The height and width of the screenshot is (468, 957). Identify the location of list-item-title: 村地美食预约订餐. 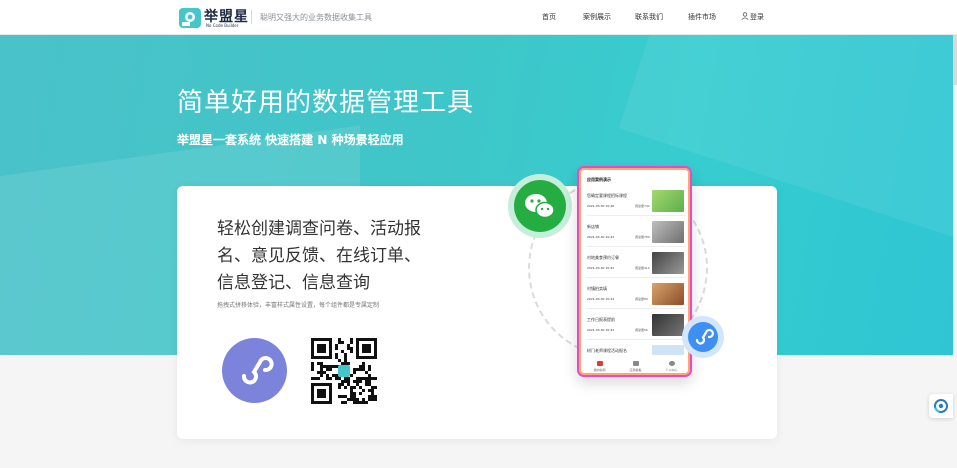
(603, 257).